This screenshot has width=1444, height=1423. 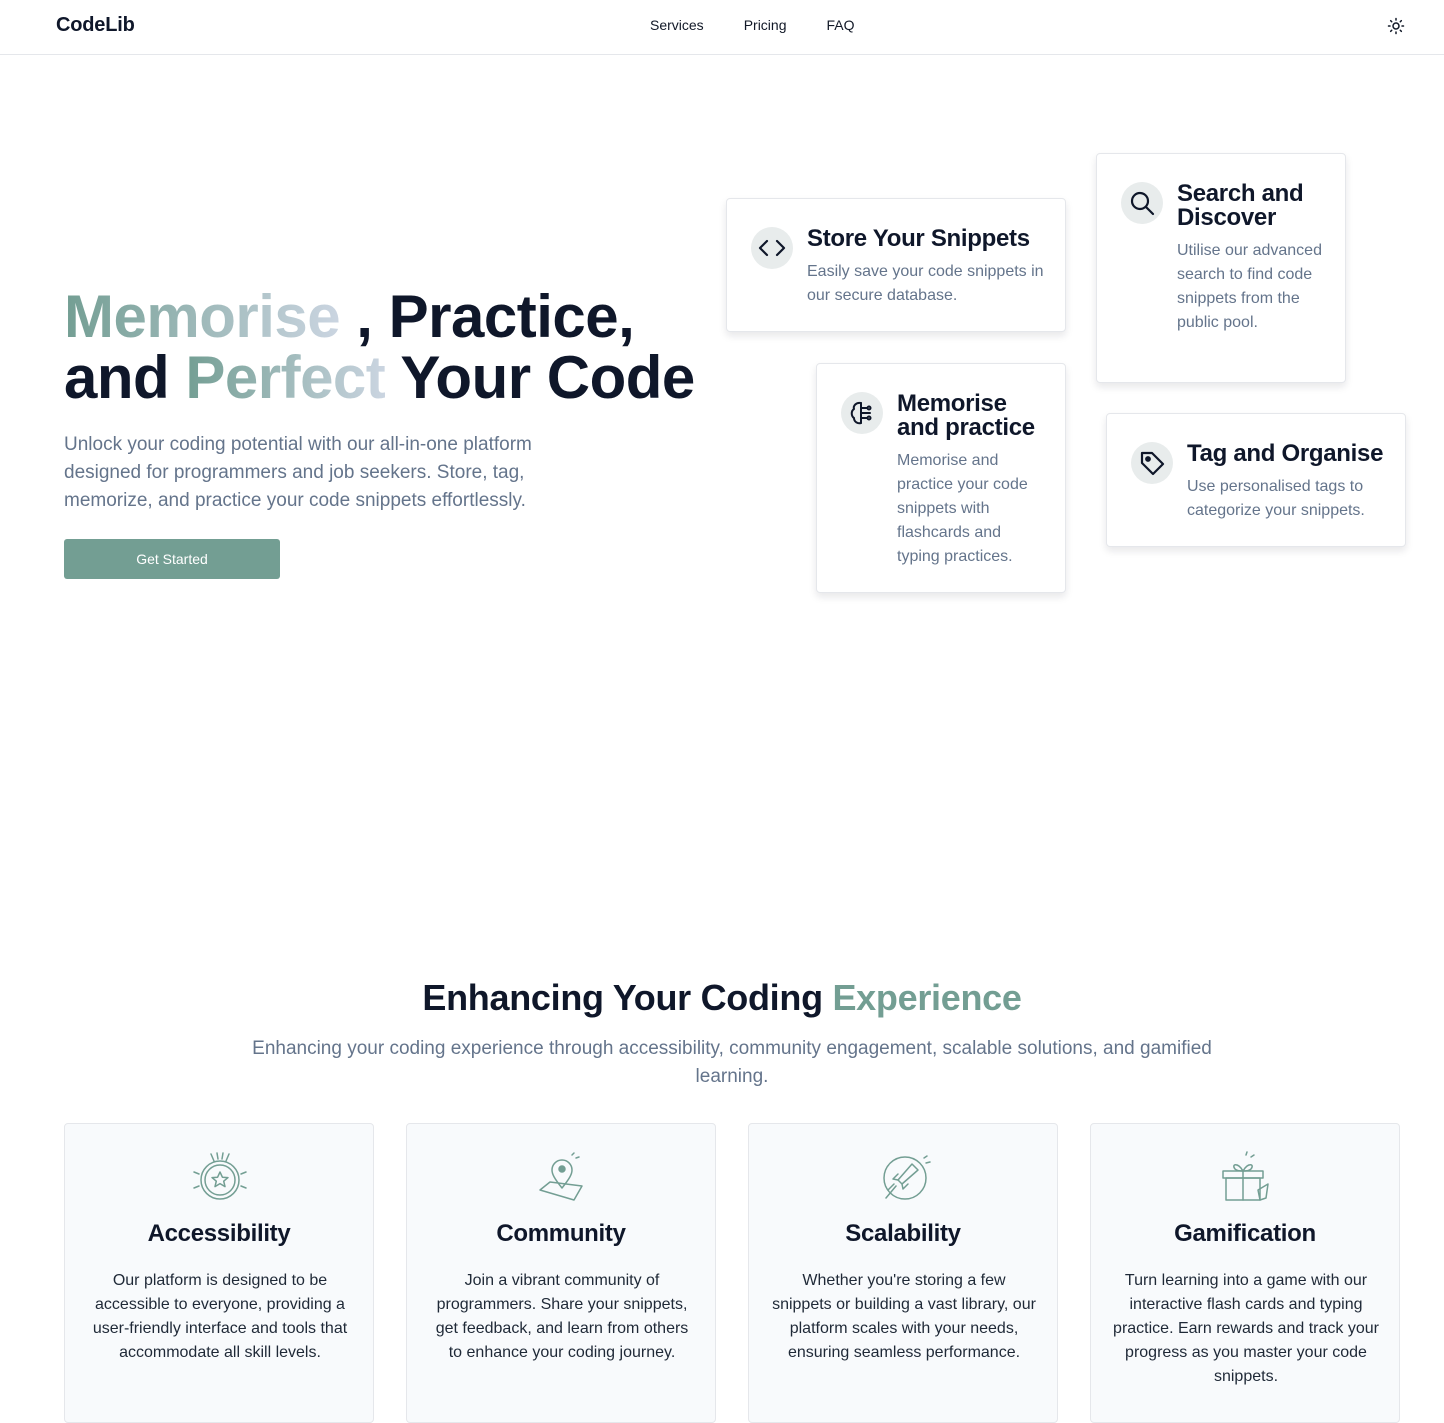 I want to click on benefits-title-text: Enhancing Your Coding, so click(x=627, y=997).